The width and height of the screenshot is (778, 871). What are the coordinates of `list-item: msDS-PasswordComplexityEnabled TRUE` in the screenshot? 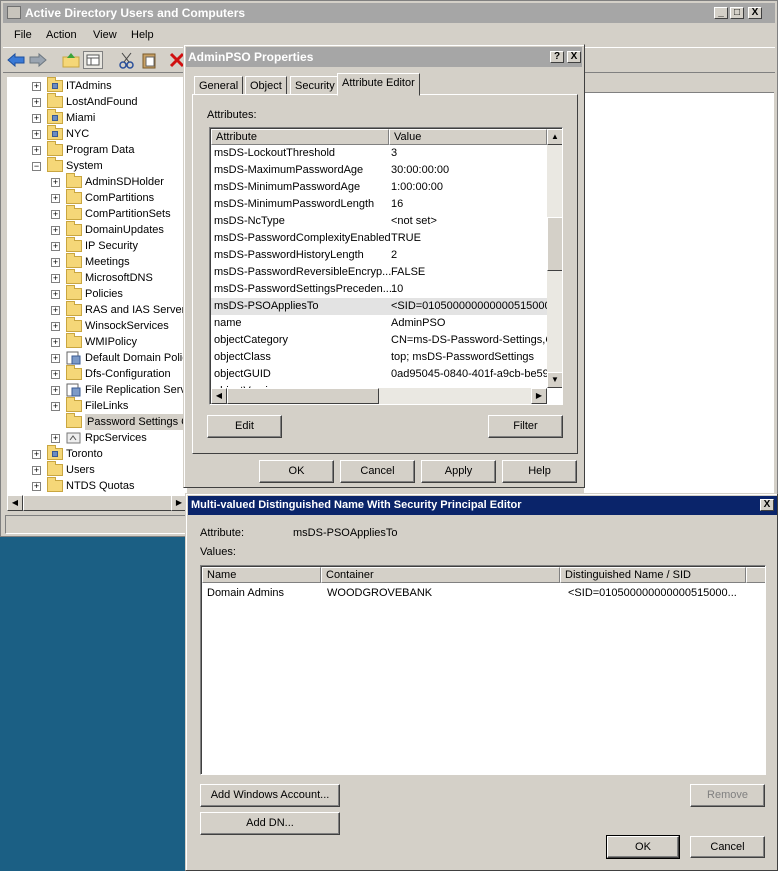 It's located at (379, 238).